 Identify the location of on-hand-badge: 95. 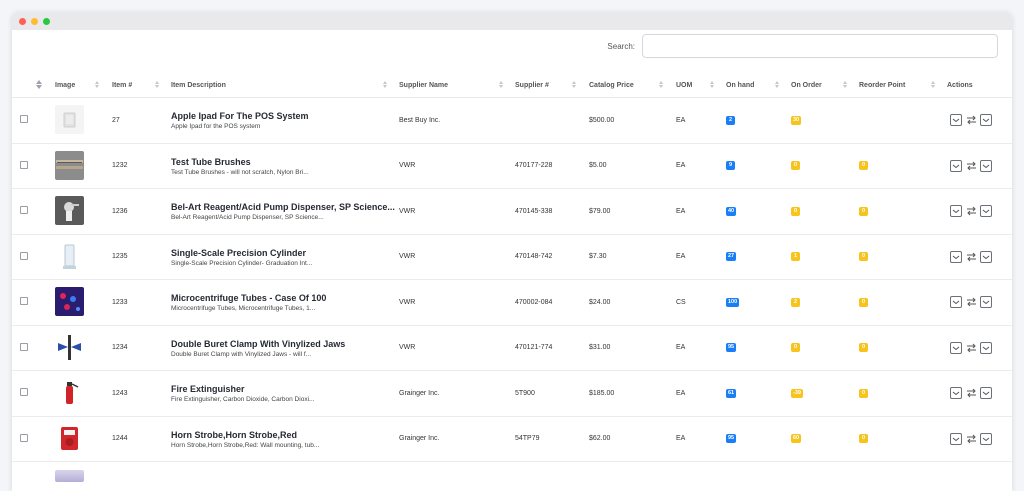
(731, 348).